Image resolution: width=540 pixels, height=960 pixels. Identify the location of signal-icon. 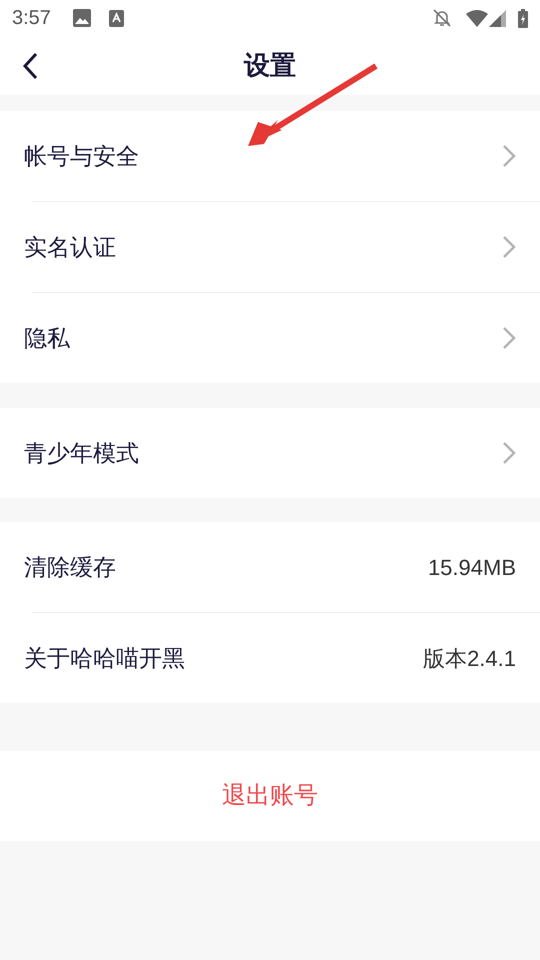
(497, 18).